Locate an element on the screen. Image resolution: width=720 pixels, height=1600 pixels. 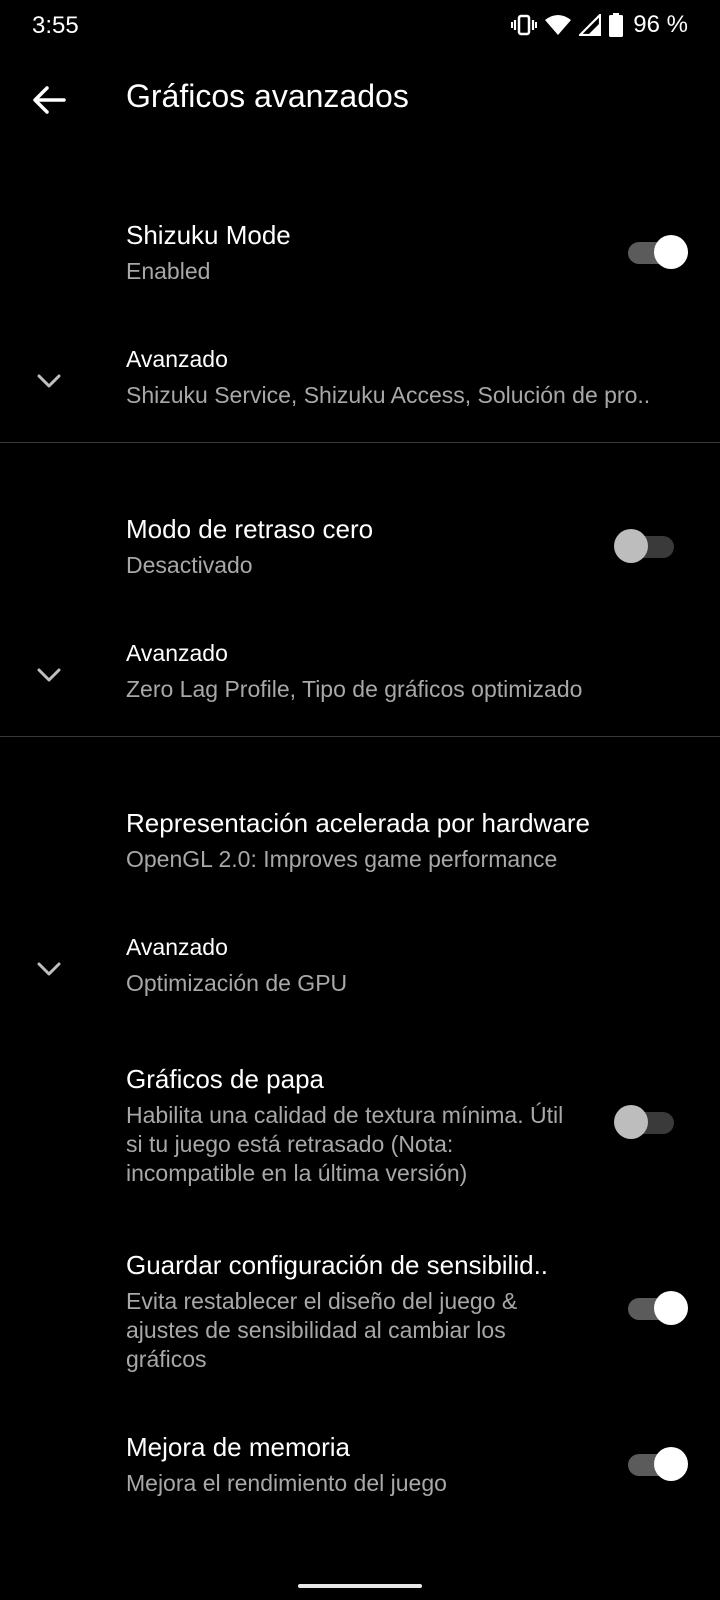
shizuku-mode-title: Shizuku Mode is located at coordinates (208, 235).